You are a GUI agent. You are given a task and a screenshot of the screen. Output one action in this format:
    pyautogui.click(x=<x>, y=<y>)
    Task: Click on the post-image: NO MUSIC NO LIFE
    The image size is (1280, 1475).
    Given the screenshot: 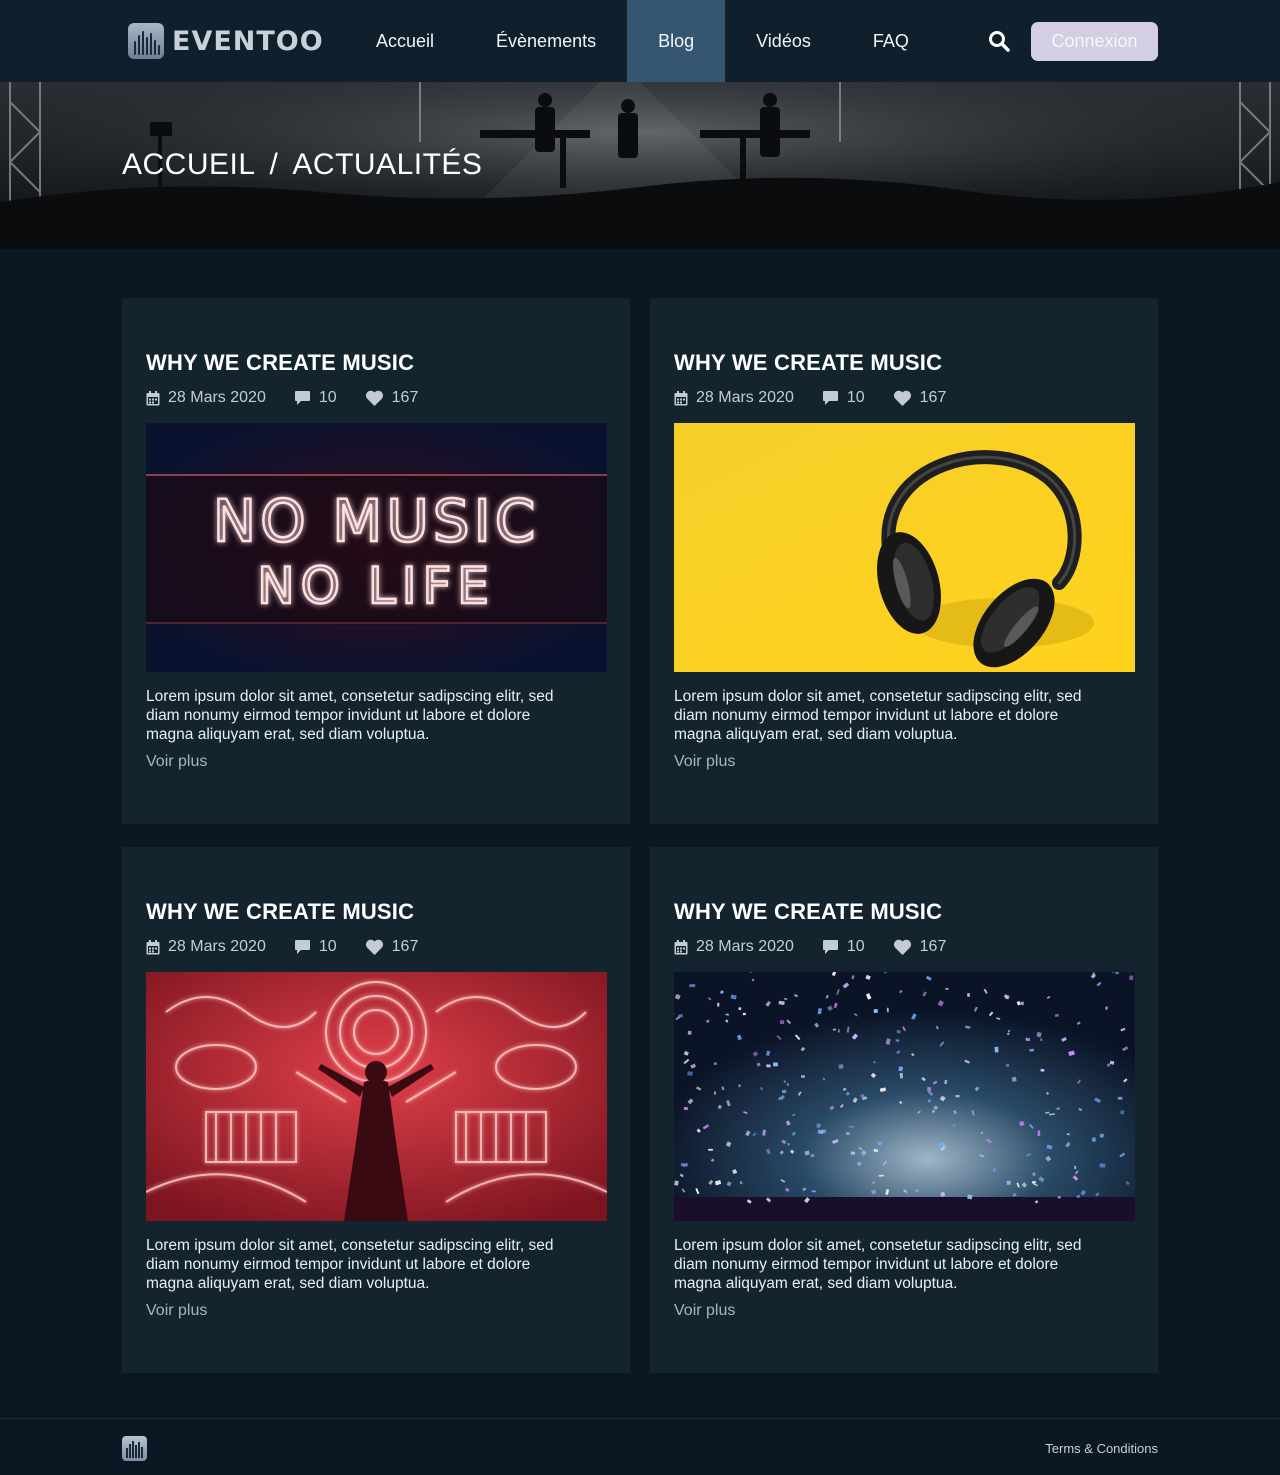 What is the action you would take?
    pyautogui.click(x=376, y=547)
    